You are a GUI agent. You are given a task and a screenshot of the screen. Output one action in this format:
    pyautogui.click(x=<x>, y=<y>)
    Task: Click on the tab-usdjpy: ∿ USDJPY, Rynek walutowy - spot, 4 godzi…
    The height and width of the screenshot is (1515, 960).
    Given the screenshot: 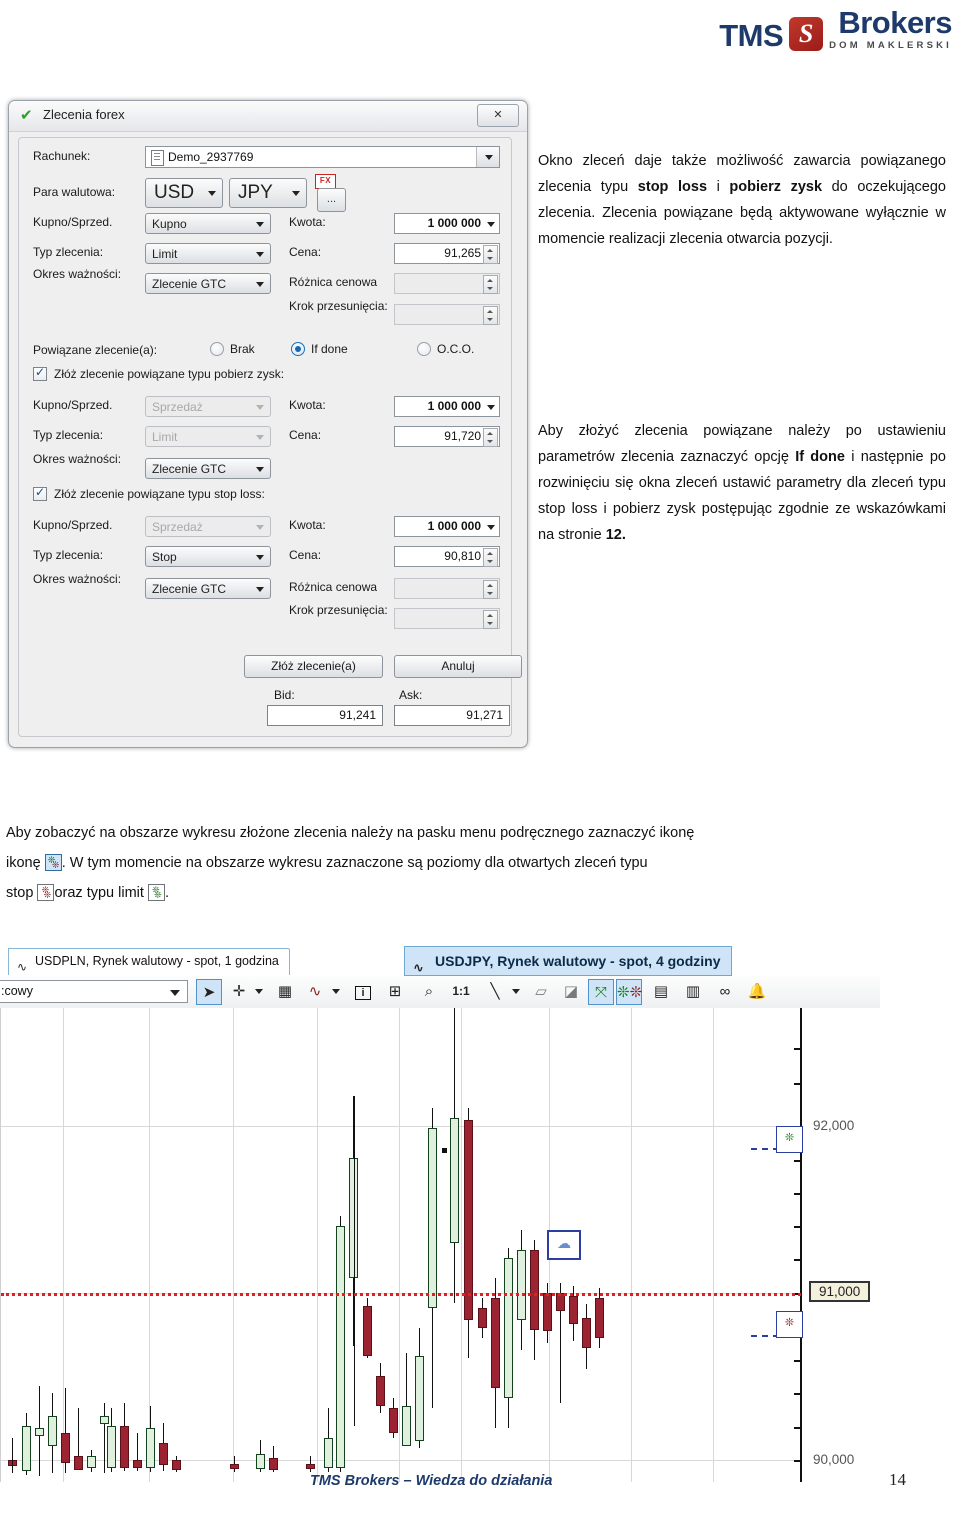 What is the action you would take?
    pyautogui.click(x=568, y=961)
    